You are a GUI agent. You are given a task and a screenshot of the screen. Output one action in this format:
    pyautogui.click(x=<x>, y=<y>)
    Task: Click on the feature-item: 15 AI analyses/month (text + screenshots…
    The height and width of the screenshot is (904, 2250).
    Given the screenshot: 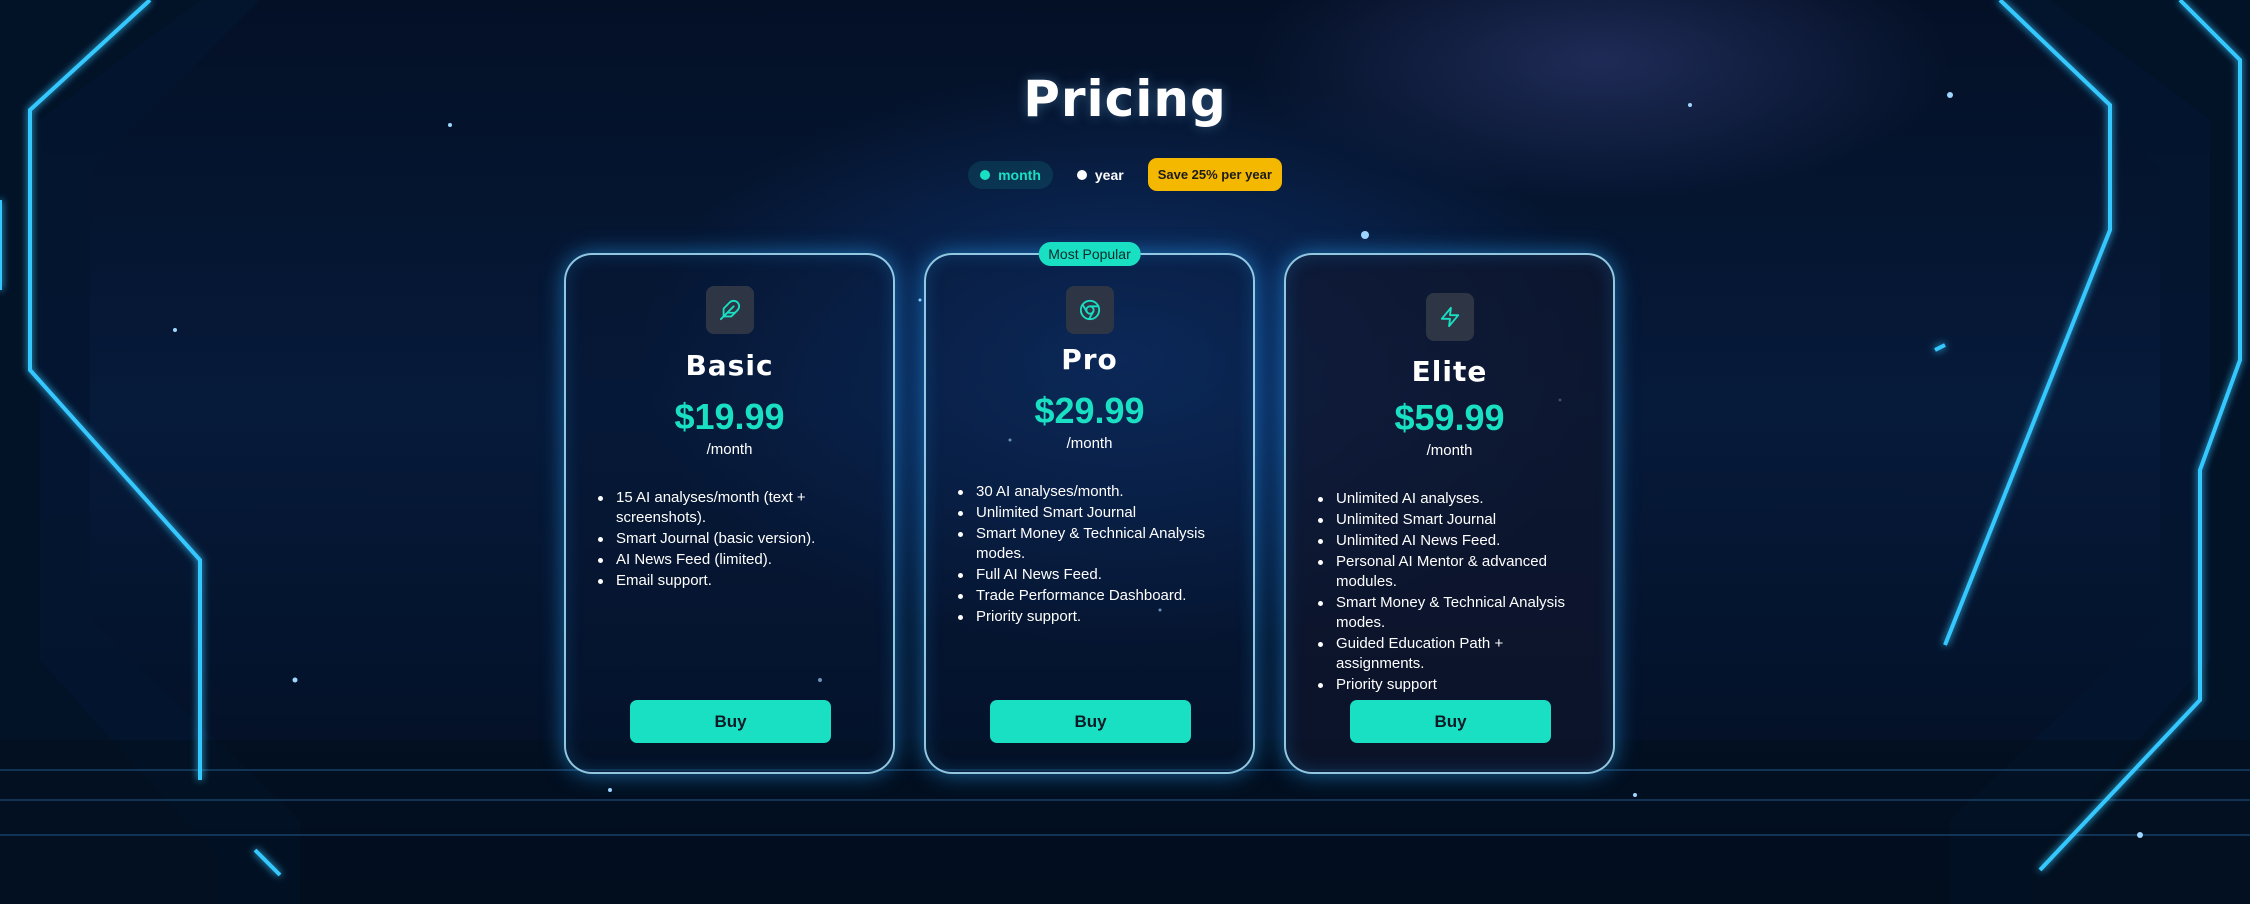 What is the action you would take?
    pyautogui.click(x=729, y=508)
    